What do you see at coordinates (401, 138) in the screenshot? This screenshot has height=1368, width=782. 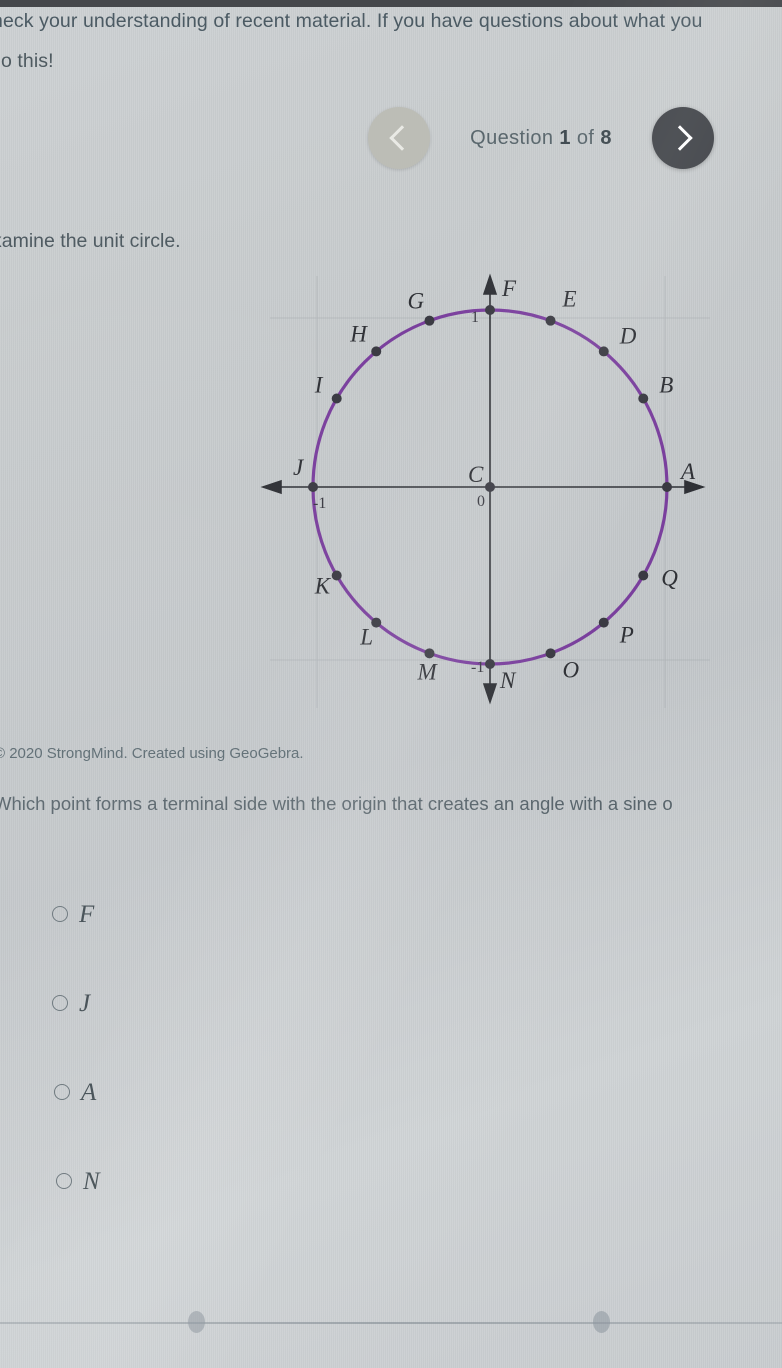 I see `chevron-left-icon` at bounding box center [401, 138].